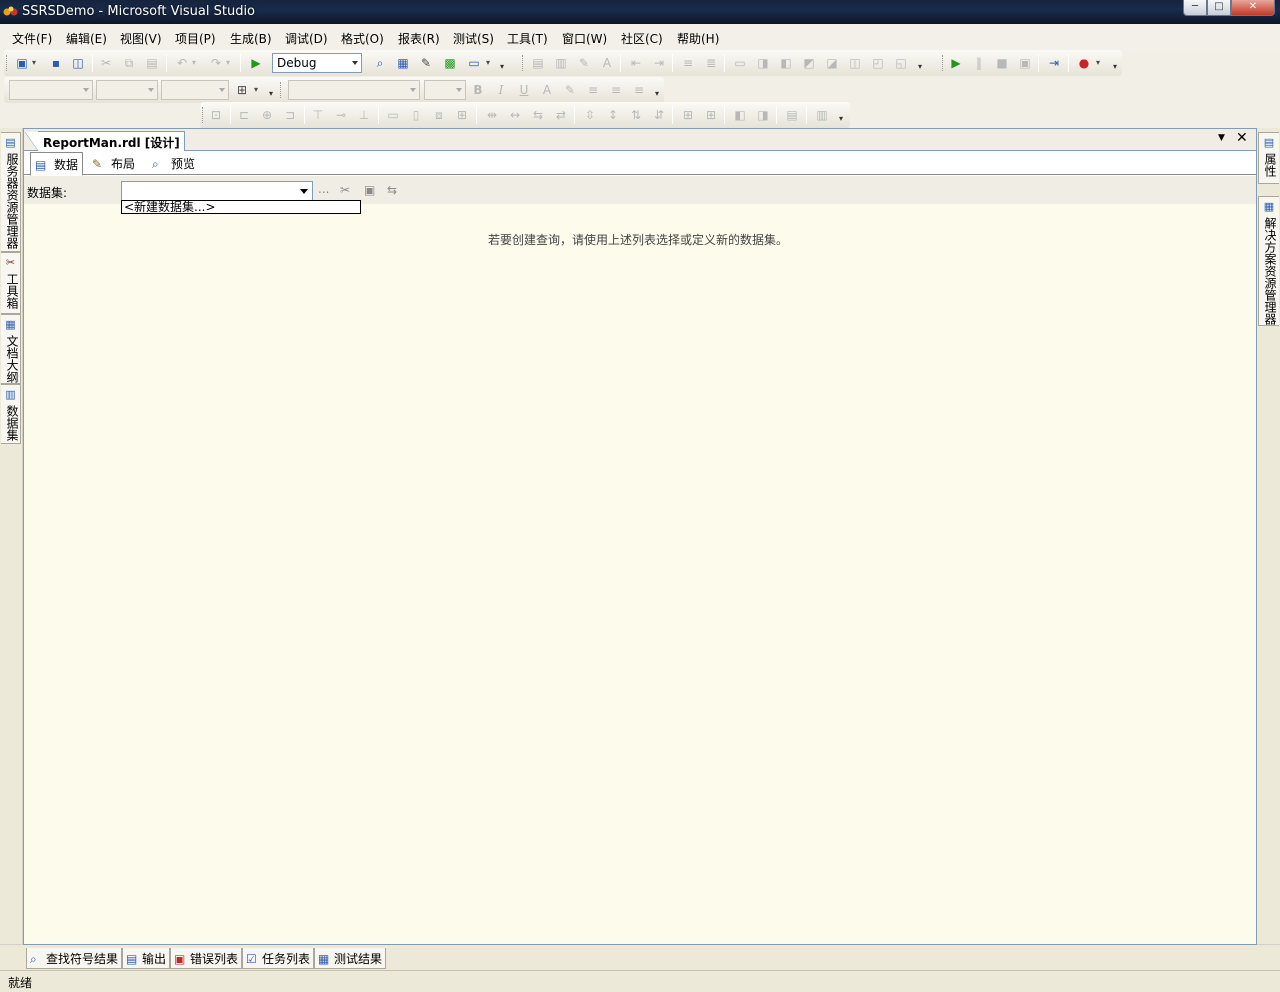  I want to click on tab-test-results: ▦ 测试结果, so click(350, 958).